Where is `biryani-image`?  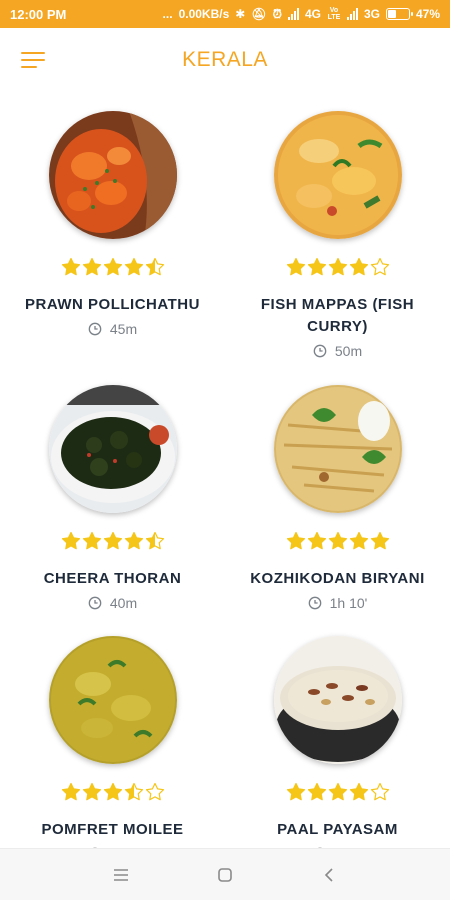 biryani-image is located at coordinates (338, 449).